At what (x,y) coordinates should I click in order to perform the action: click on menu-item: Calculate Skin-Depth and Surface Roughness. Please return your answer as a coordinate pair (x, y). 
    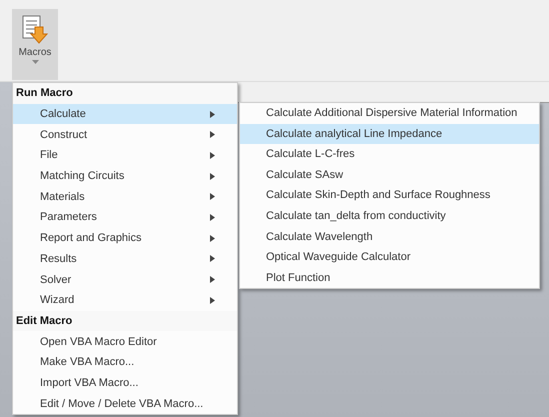
    Looking at the image, I should click on (389, 195).